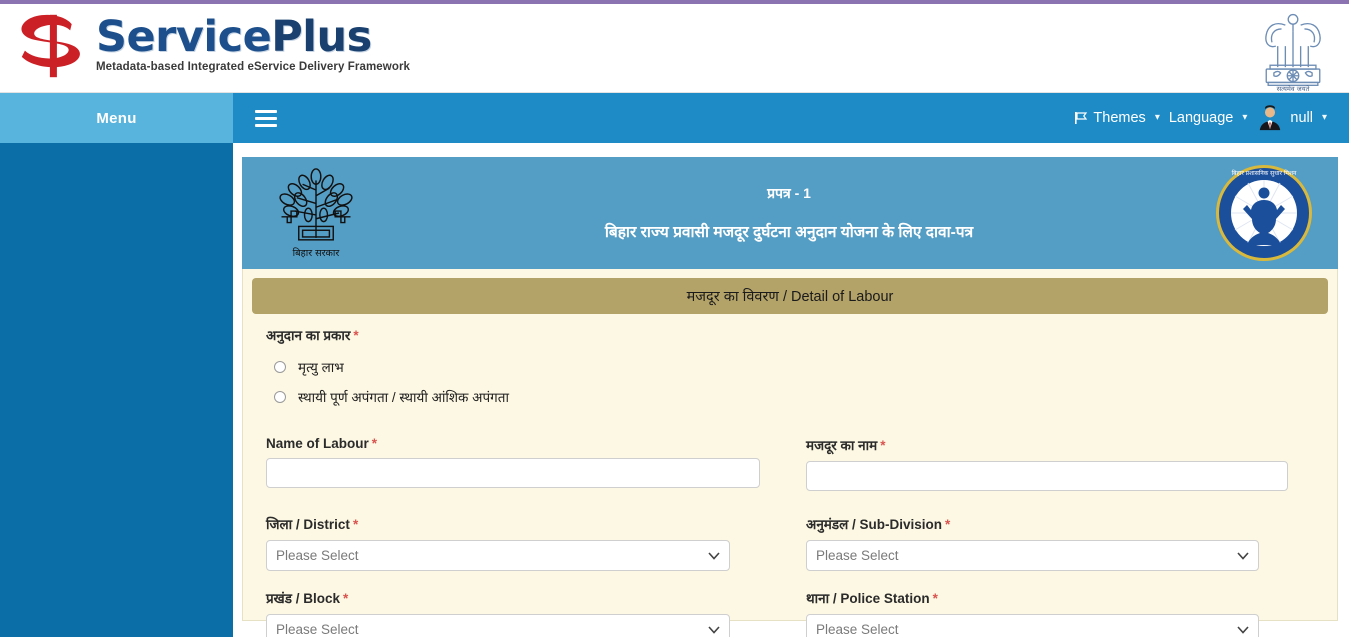 Image resolution: width=1349 pixels, height=637 pixels. Describe the element at coordinates (1264, 213) in the screenshot. I see `bihar-prashasanik-sudhar-mission-logo-icon: बिहार प्रशासनिक सुधार मिशन` at that location.